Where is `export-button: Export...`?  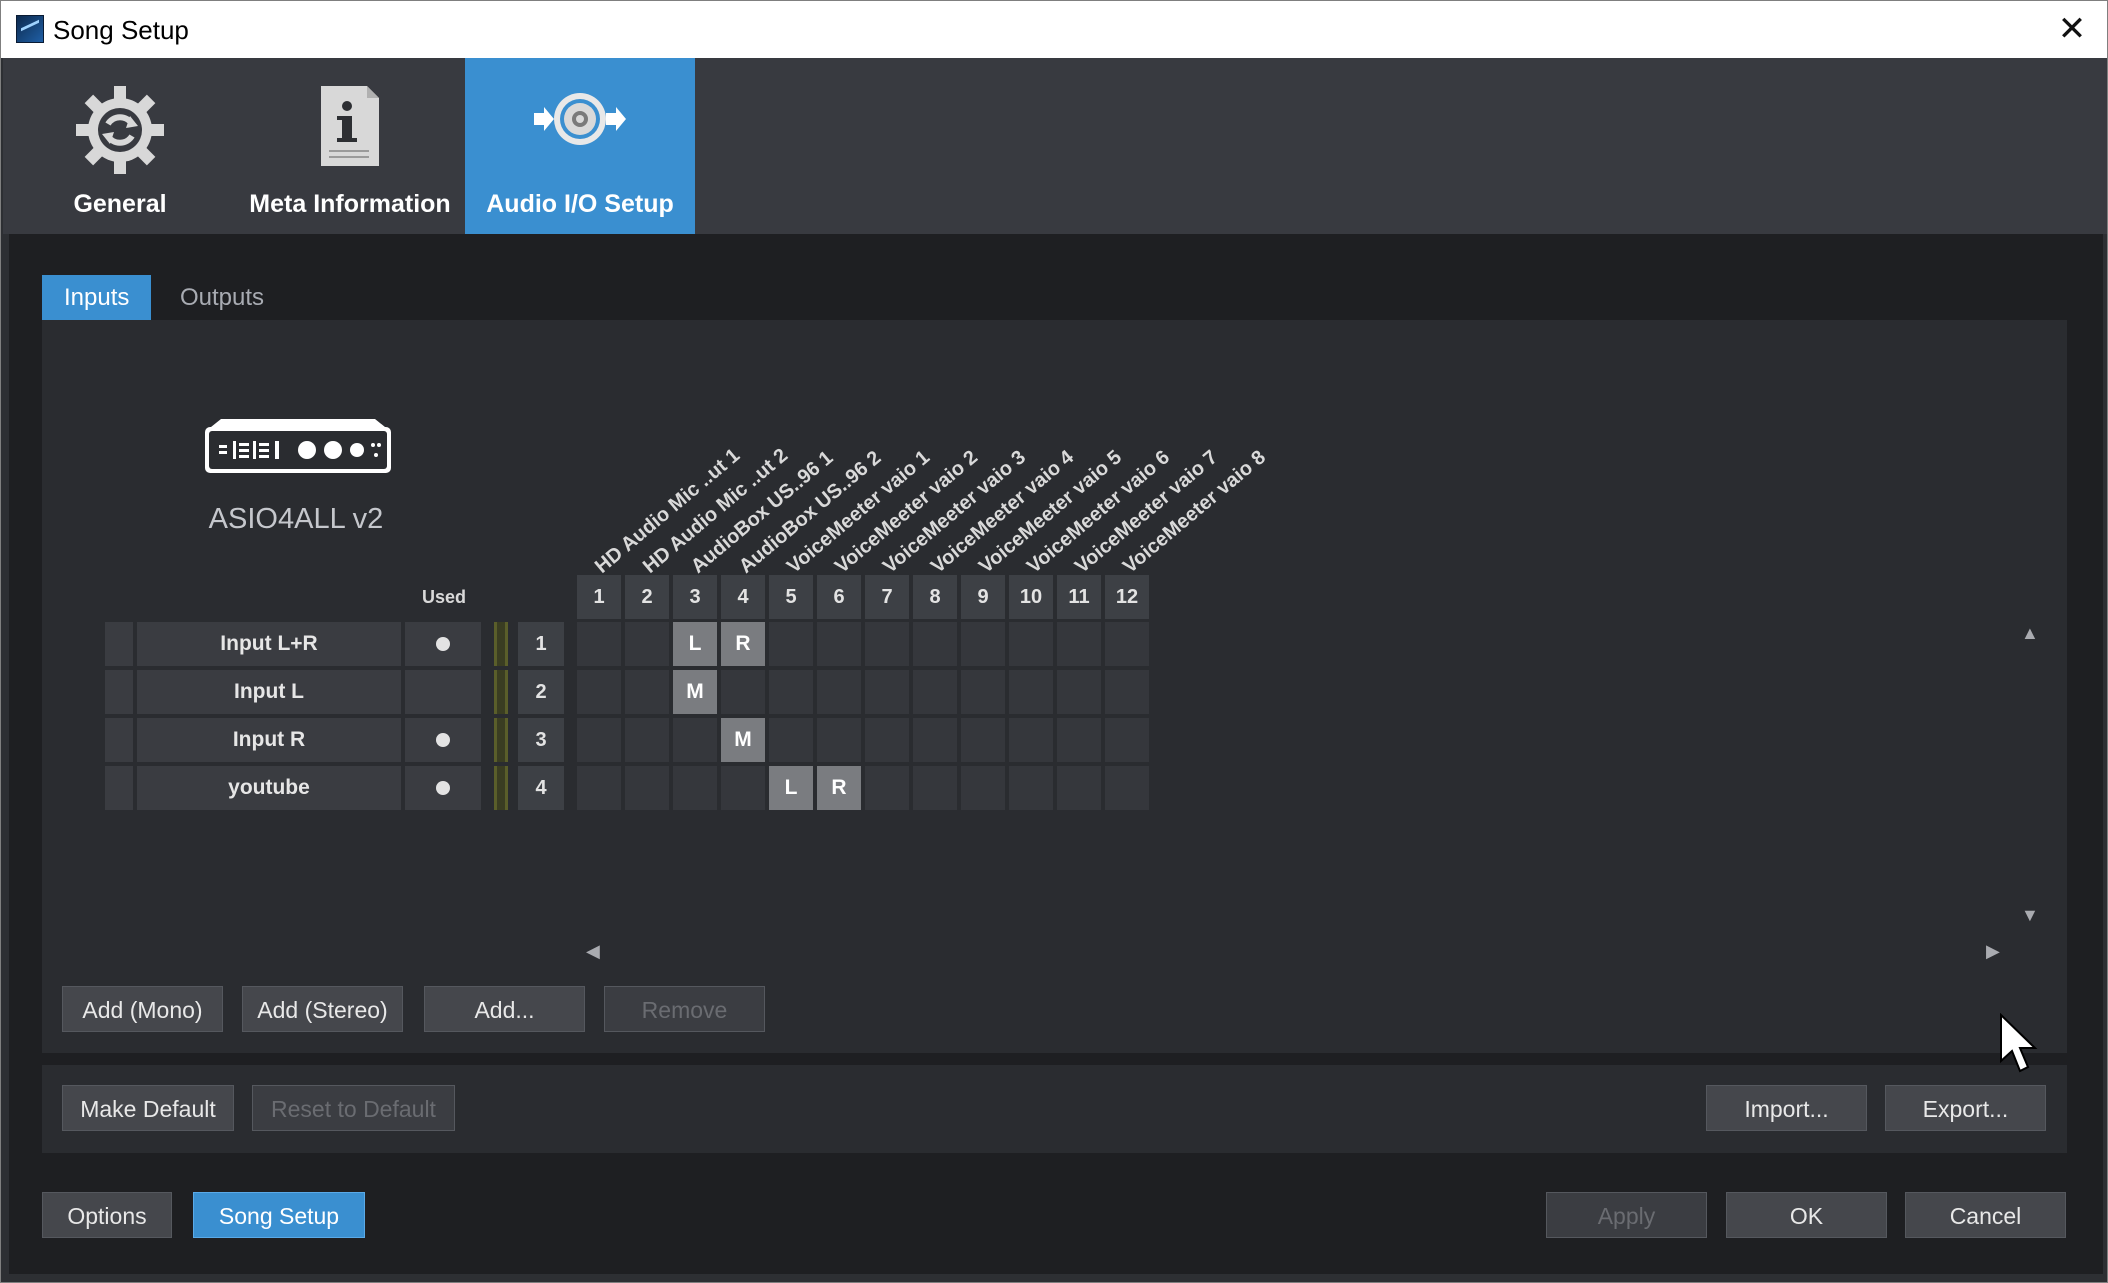
export-button: Export... is located at coordinates (1965, 1108).